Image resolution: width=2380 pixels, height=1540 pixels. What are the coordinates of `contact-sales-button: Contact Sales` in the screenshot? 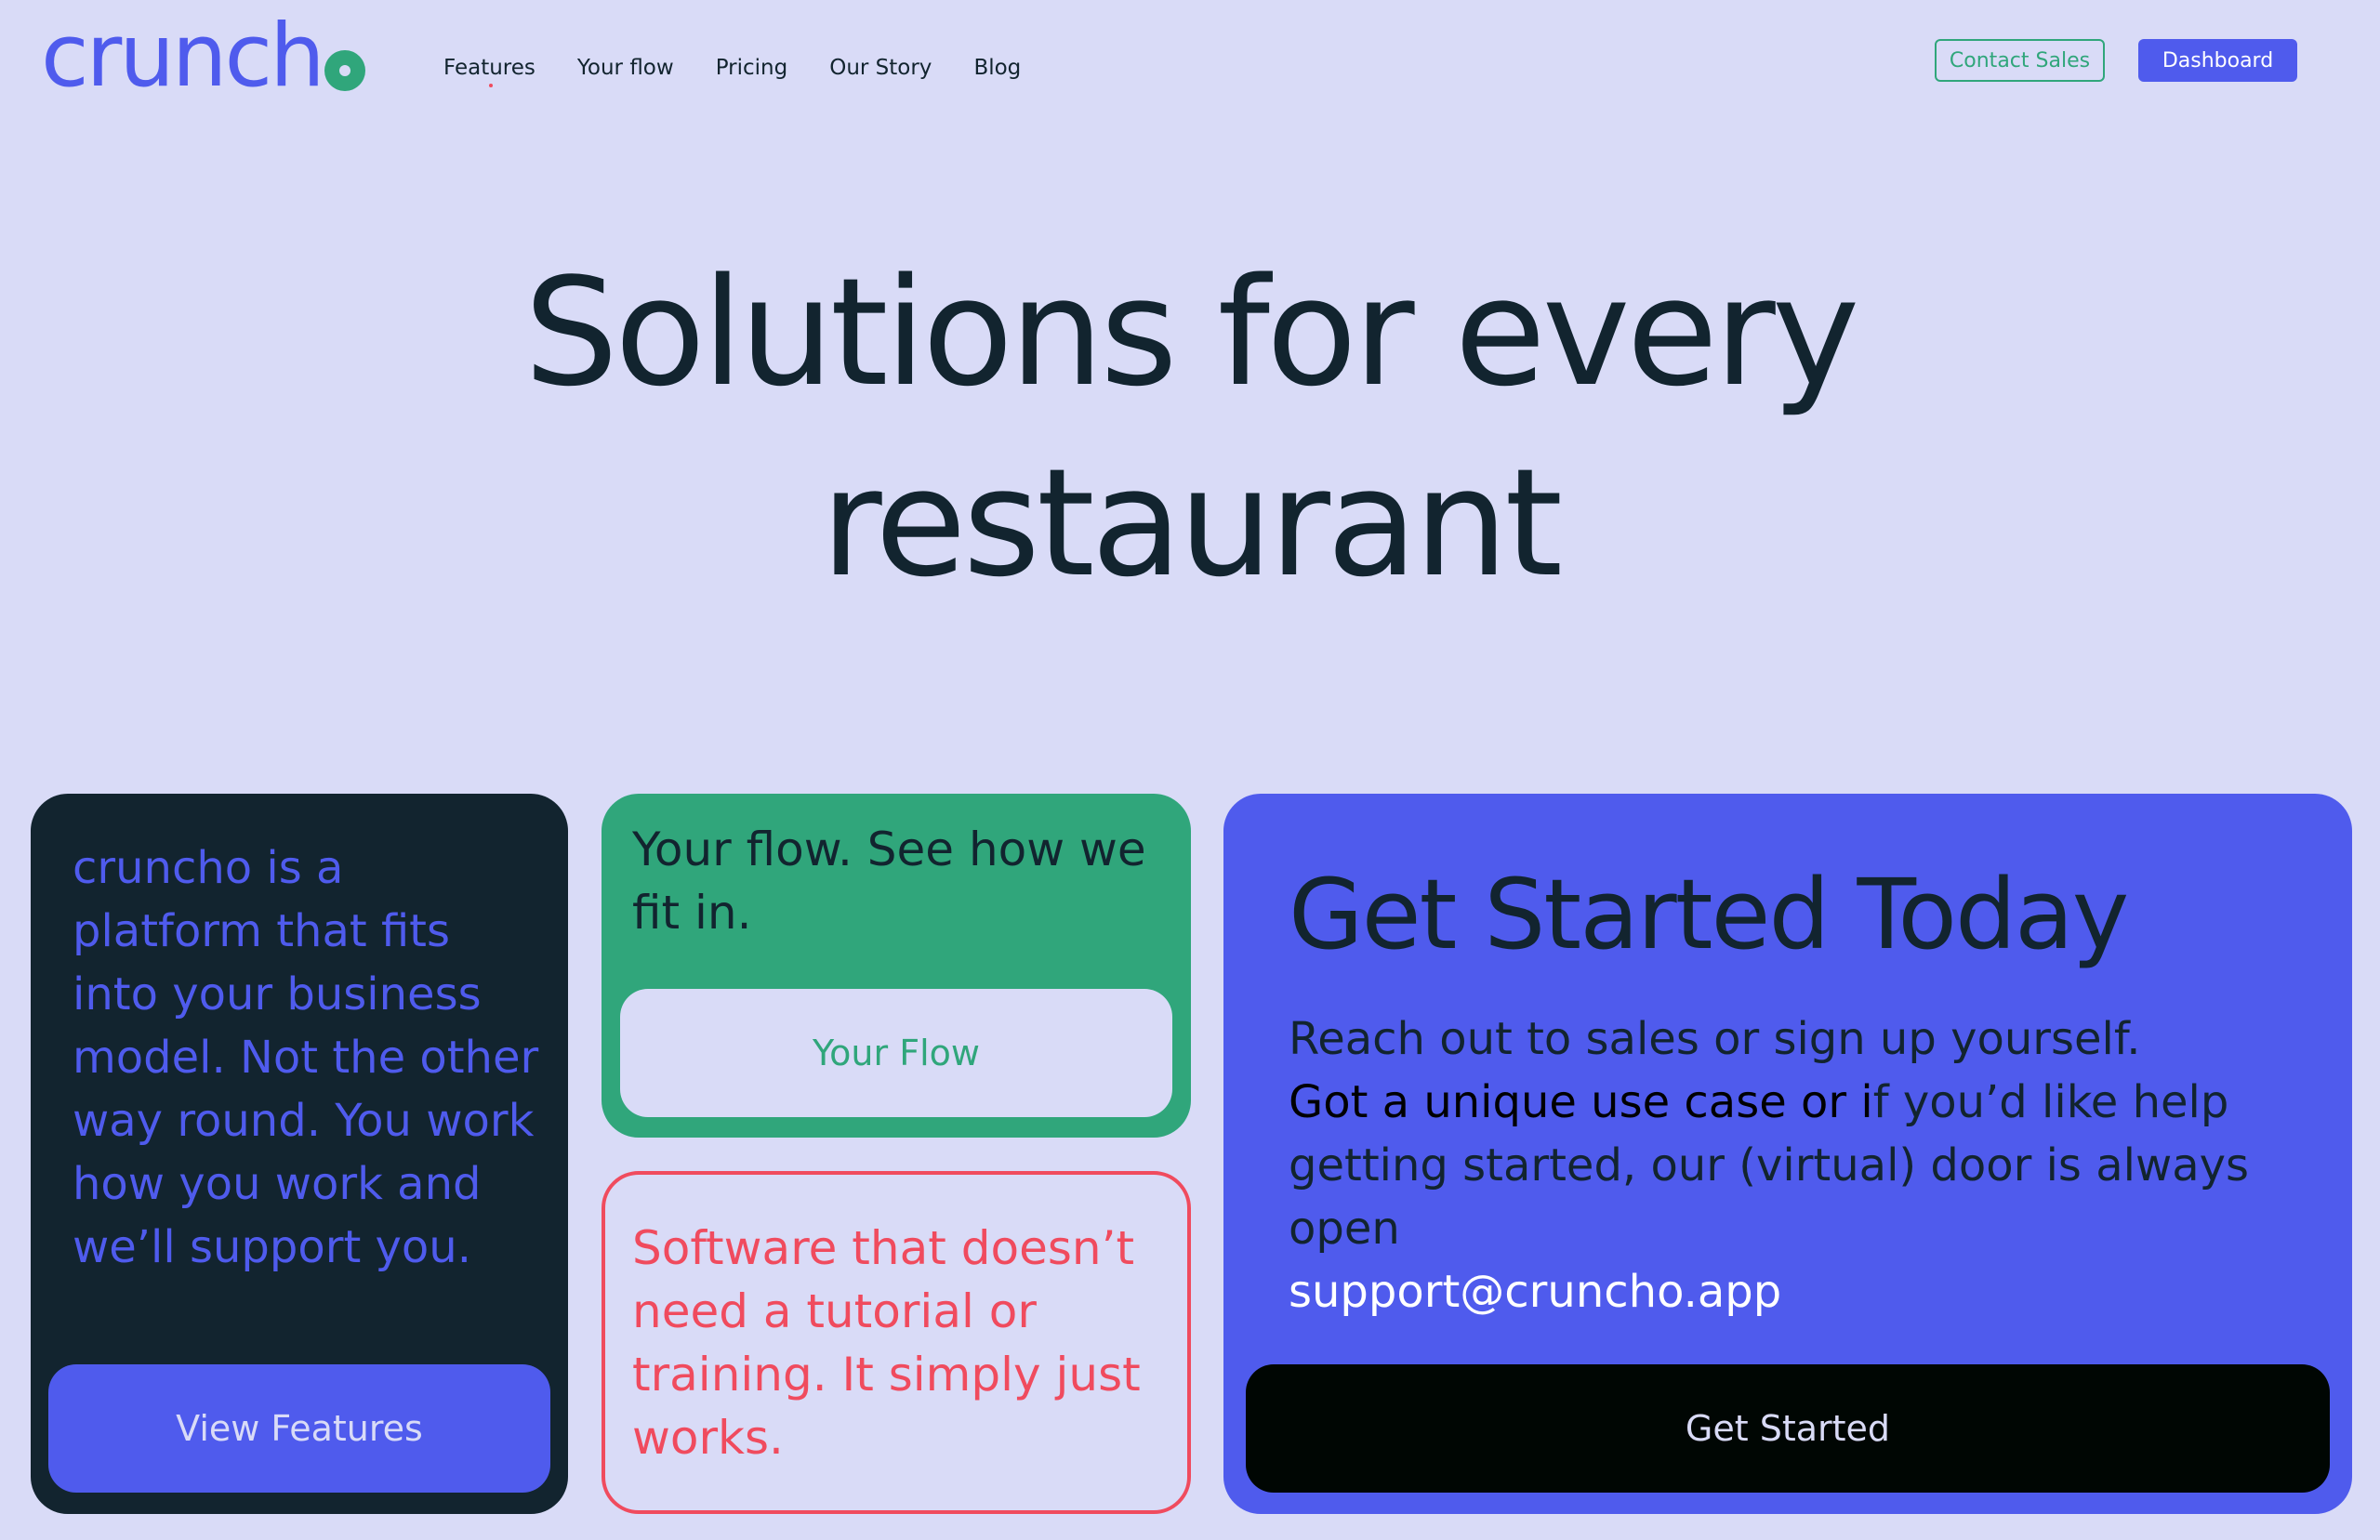 It's located at (2020, 60).